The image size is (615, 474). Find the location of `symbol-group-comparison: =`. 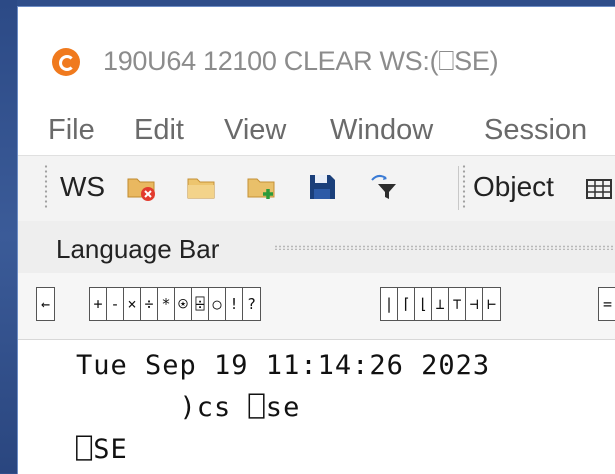

symbol-group-comparison: = is located at coordinates (606, 304).